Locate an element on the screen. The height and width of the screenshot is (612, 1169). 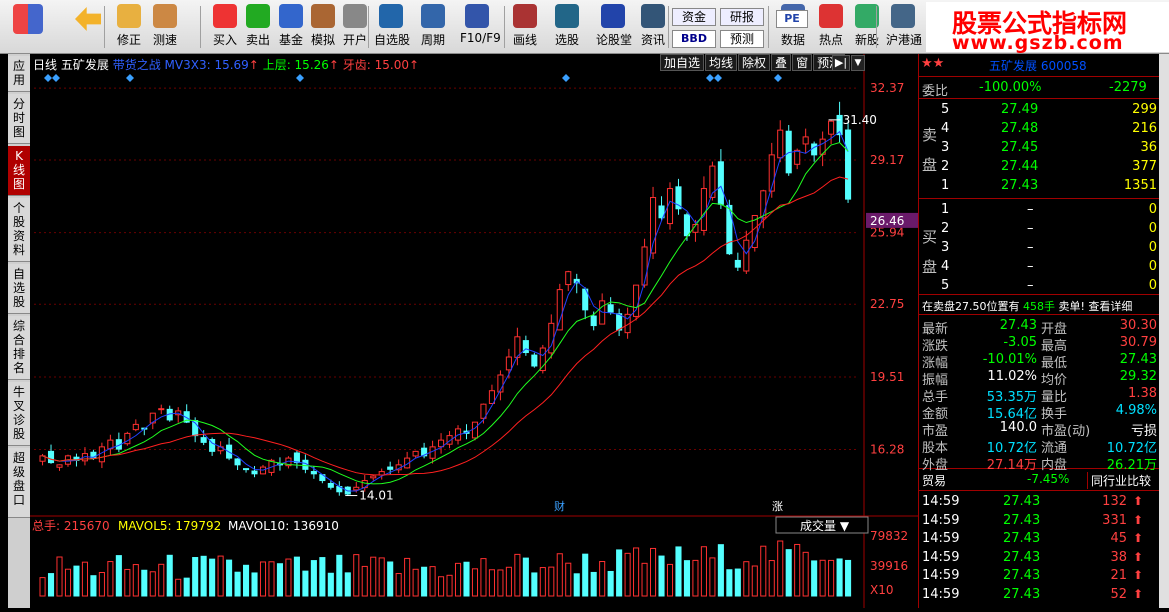
chart-btn-4: 叠 is located at coordinates (781, 62).